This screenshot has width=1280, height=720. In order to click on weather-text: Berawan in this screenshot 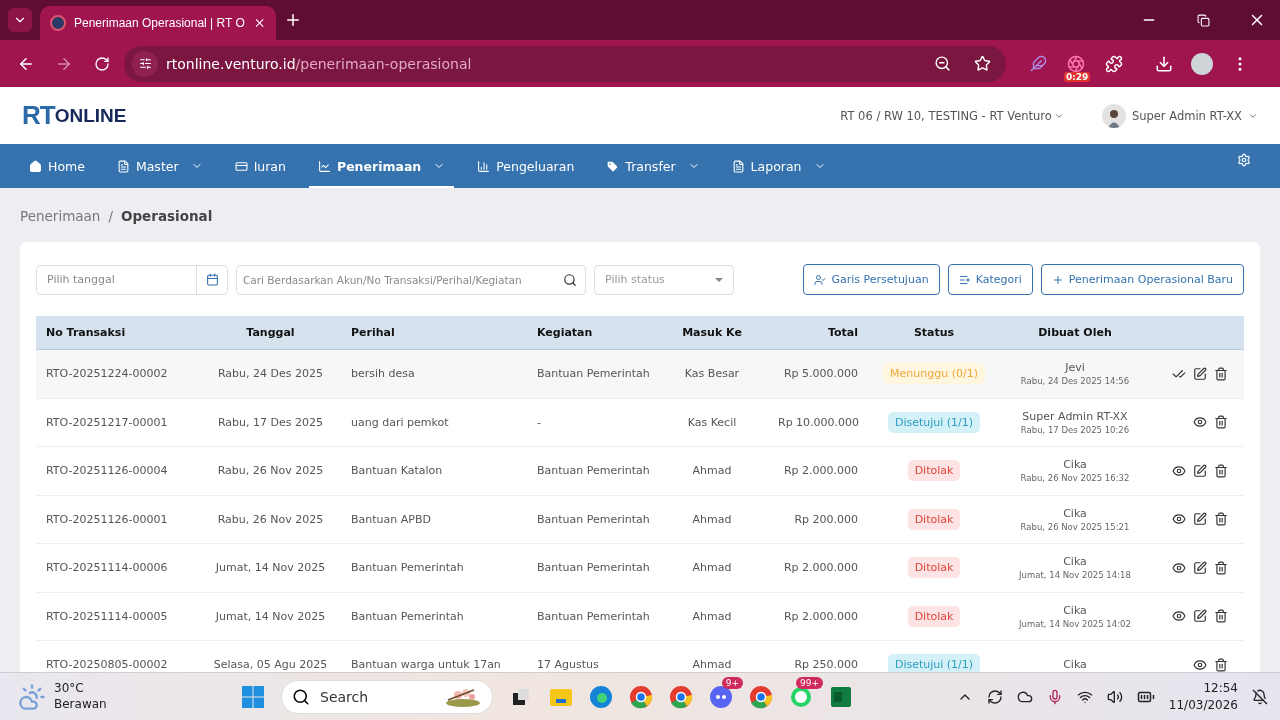, I will do `click(80, 704)`.